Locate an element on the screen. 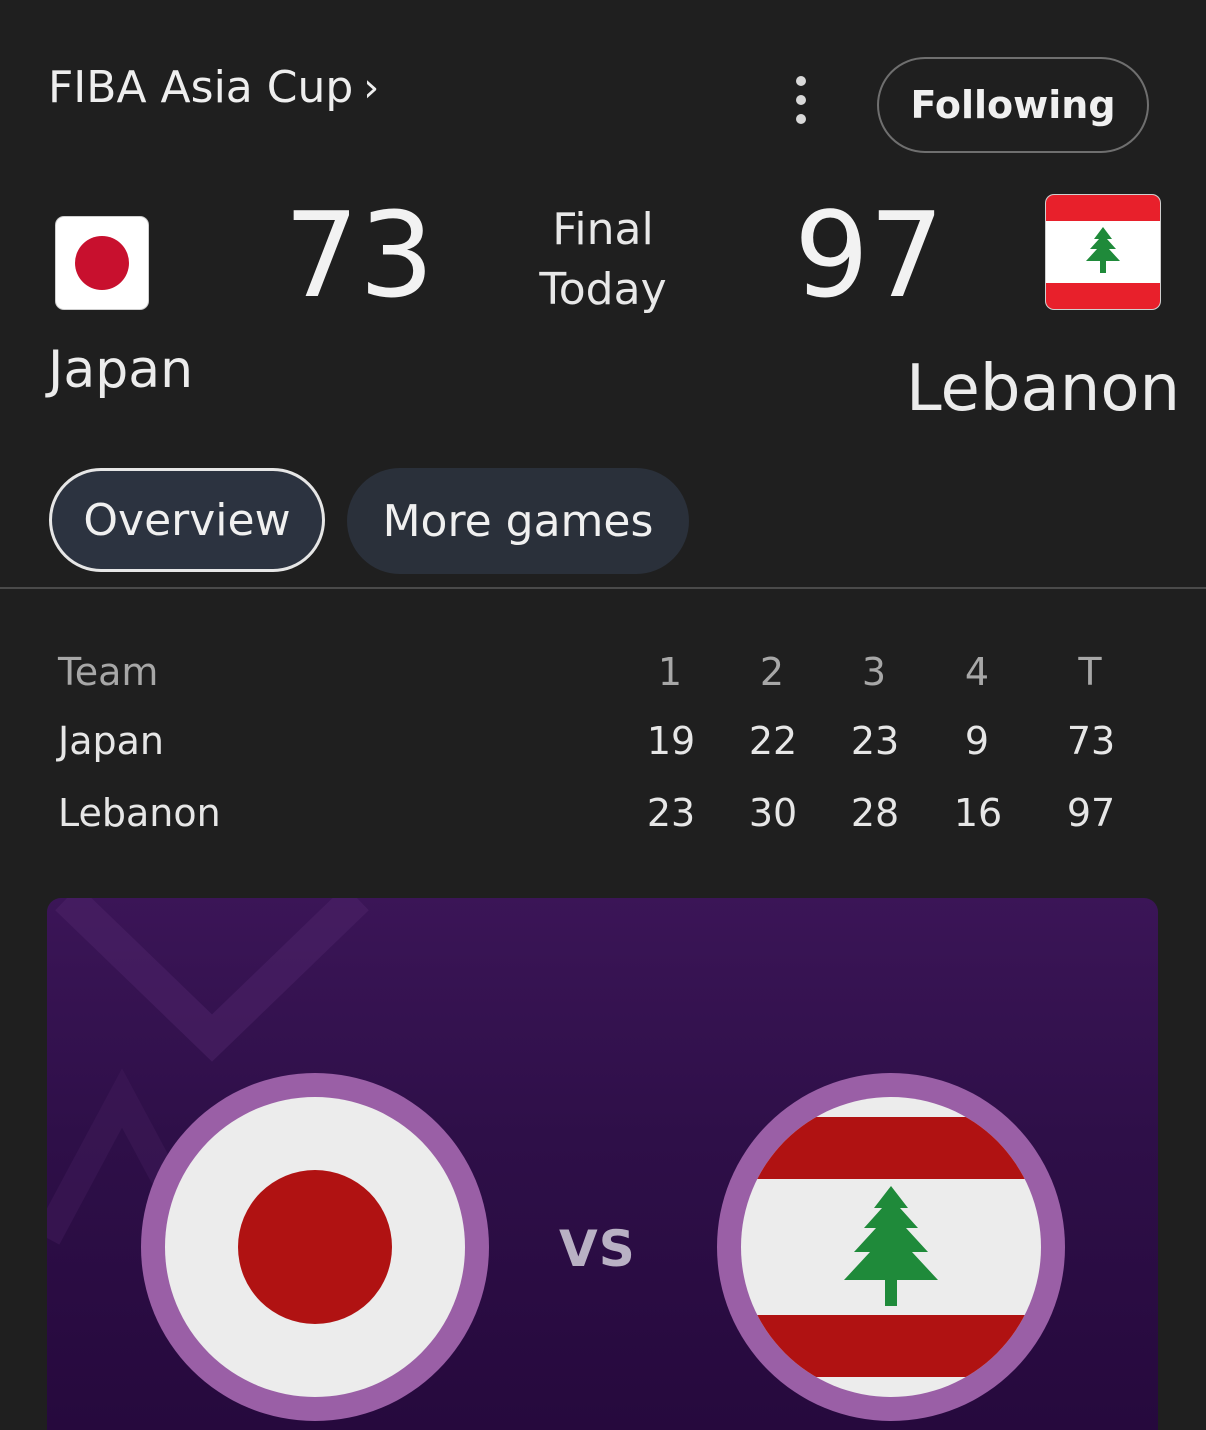 This screenshot has width=1206, height=1430. total-cell: 97 is located at coordinates (1091, 813).